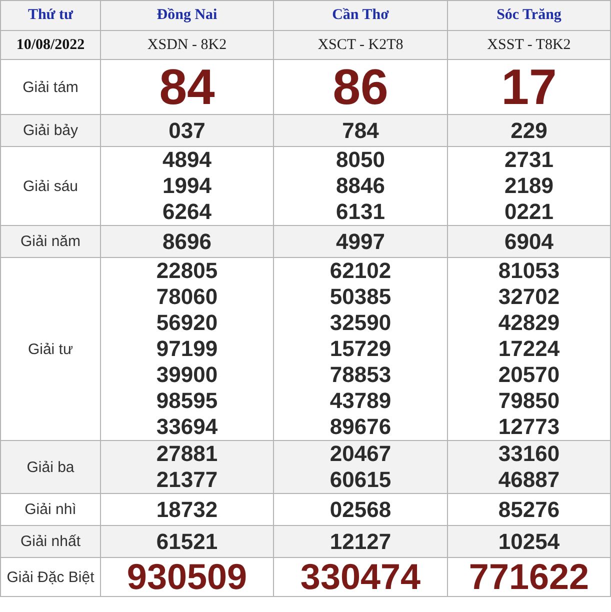 This screenshot has height=612, width=611. Describe the element at coordinates (360, 160) in the screenshot. I see `prize-number: 8050` at that location.